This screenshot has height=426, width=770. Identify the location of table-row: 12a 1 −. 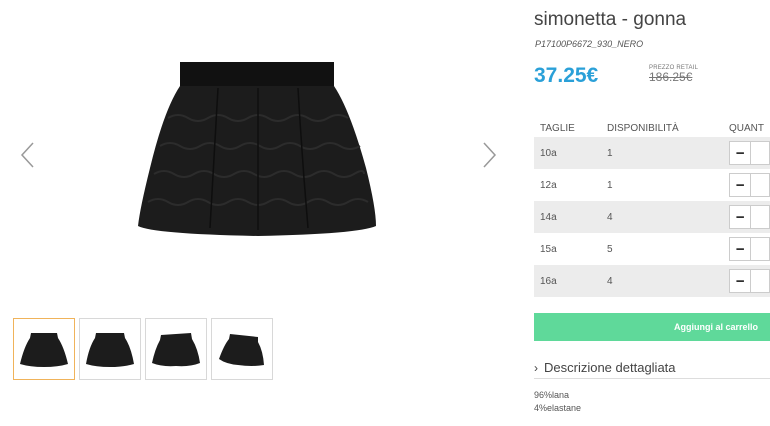
(652, 185).